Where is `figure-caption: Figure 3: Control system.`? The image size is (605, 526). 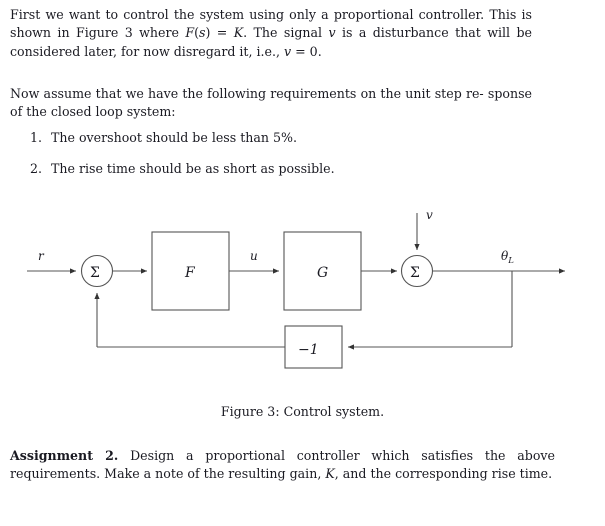 figure-caption: Figure 3: Control system. is located at coordinates (302, 411).